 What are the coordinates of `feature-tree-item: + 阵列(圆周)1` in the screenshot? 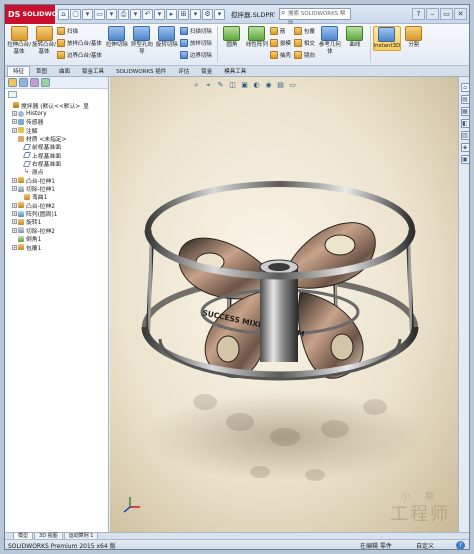 It's located at (57, 213).